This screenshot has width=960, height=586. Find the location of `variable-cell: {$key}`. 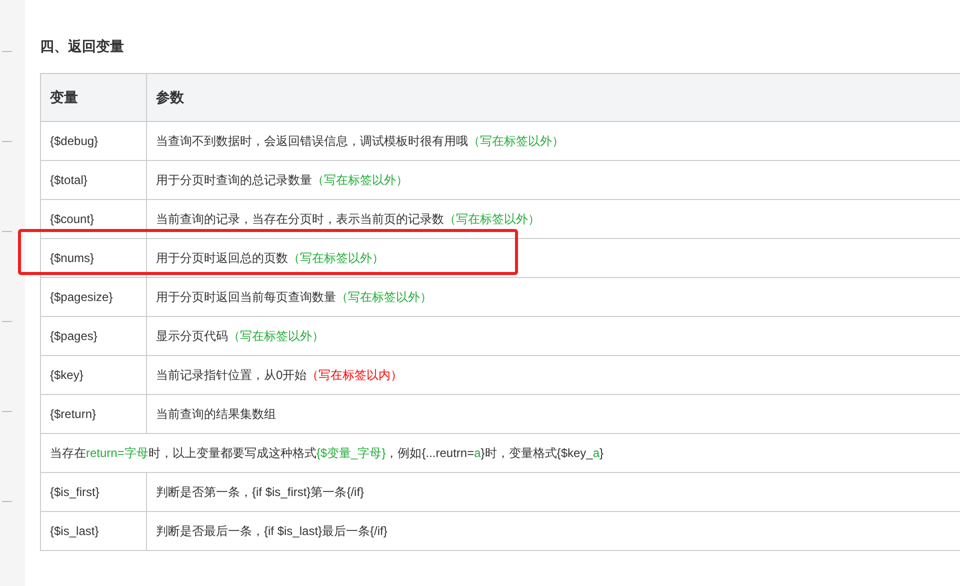

variable-cell: {$key} is located at coordinates (93, 375).